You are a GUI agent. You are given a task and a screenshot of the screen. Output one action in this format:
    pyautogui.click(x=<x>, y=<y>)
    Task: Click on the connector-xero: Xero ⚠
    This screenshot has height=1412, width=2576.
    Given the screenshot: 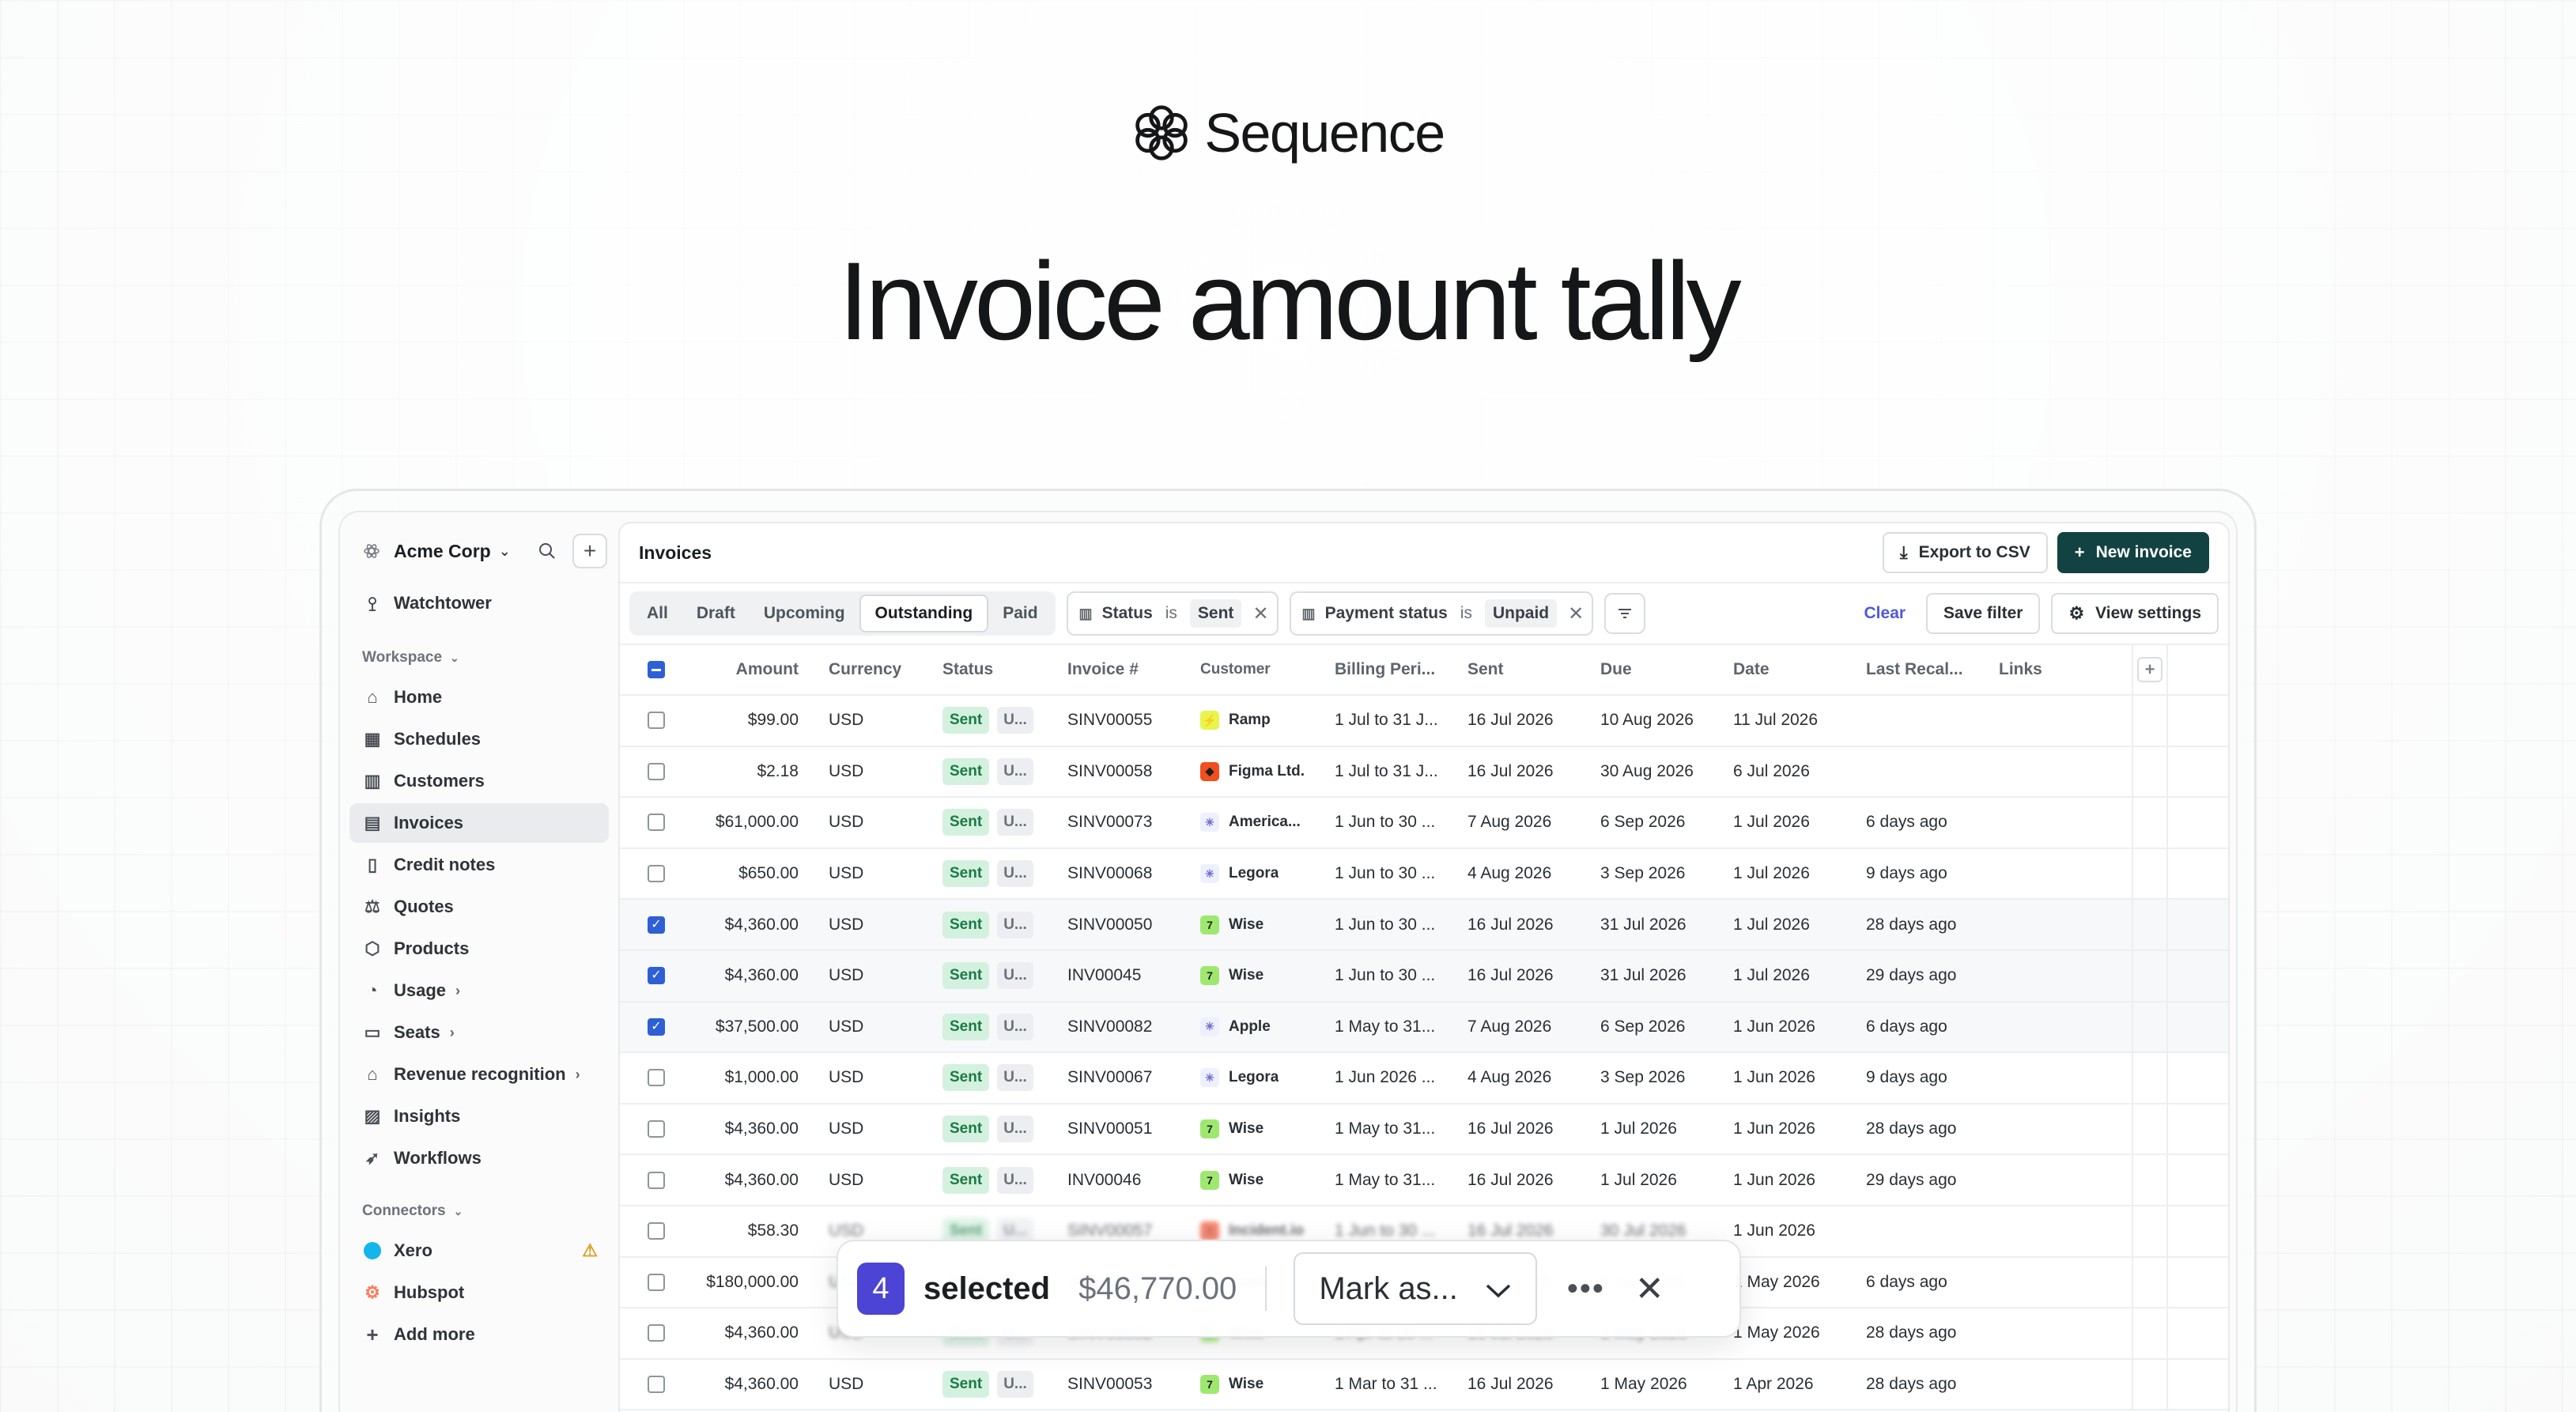 What is the action you would take?
    pyautogui.click(x=479, y=1250)
    